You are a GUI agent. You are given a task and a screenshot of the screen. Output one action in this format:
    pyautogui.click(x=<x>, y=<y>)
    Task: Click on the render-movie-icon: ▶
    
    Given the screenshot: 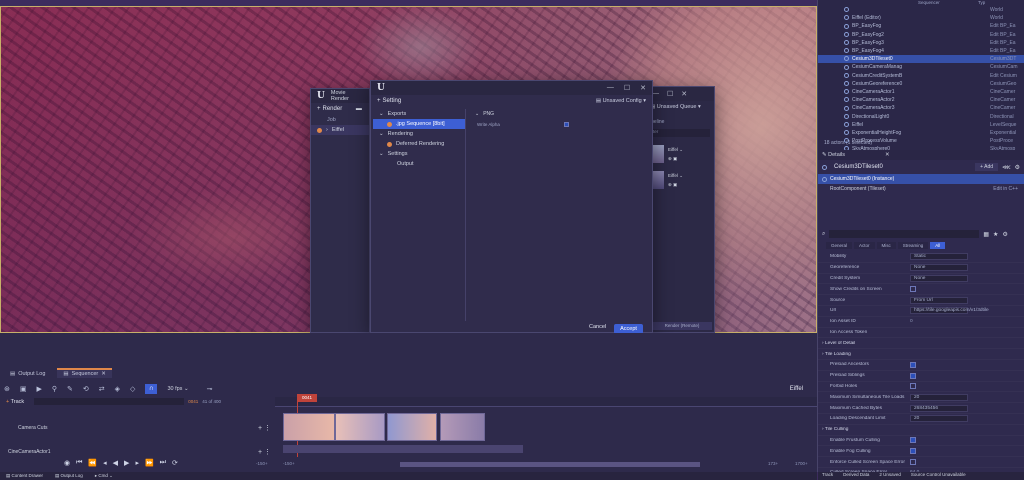 What is the action you would take?
    pyautogui.click(x=39, y=389)
    